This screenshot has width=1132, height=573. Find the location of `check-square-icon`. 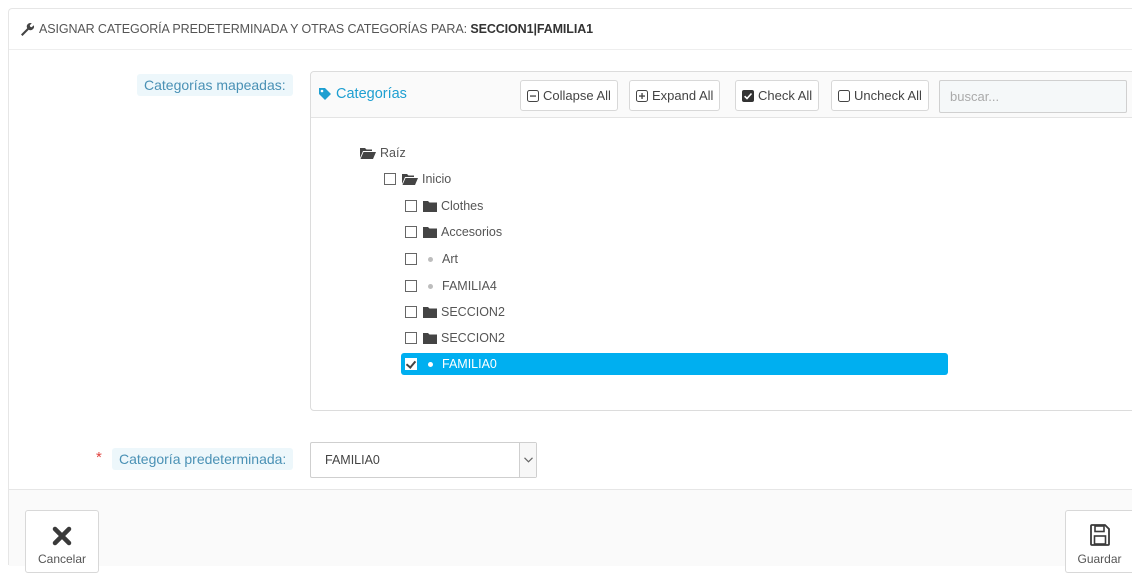

check-square-icon is located at coordinates (748, 95).